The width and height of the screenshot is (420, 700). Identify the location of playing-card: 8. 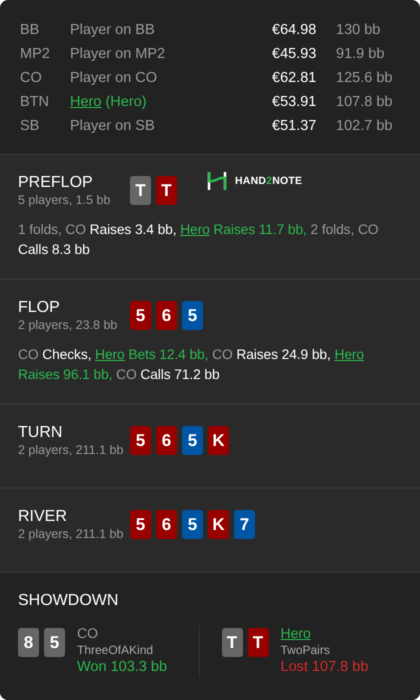
(28, 642).